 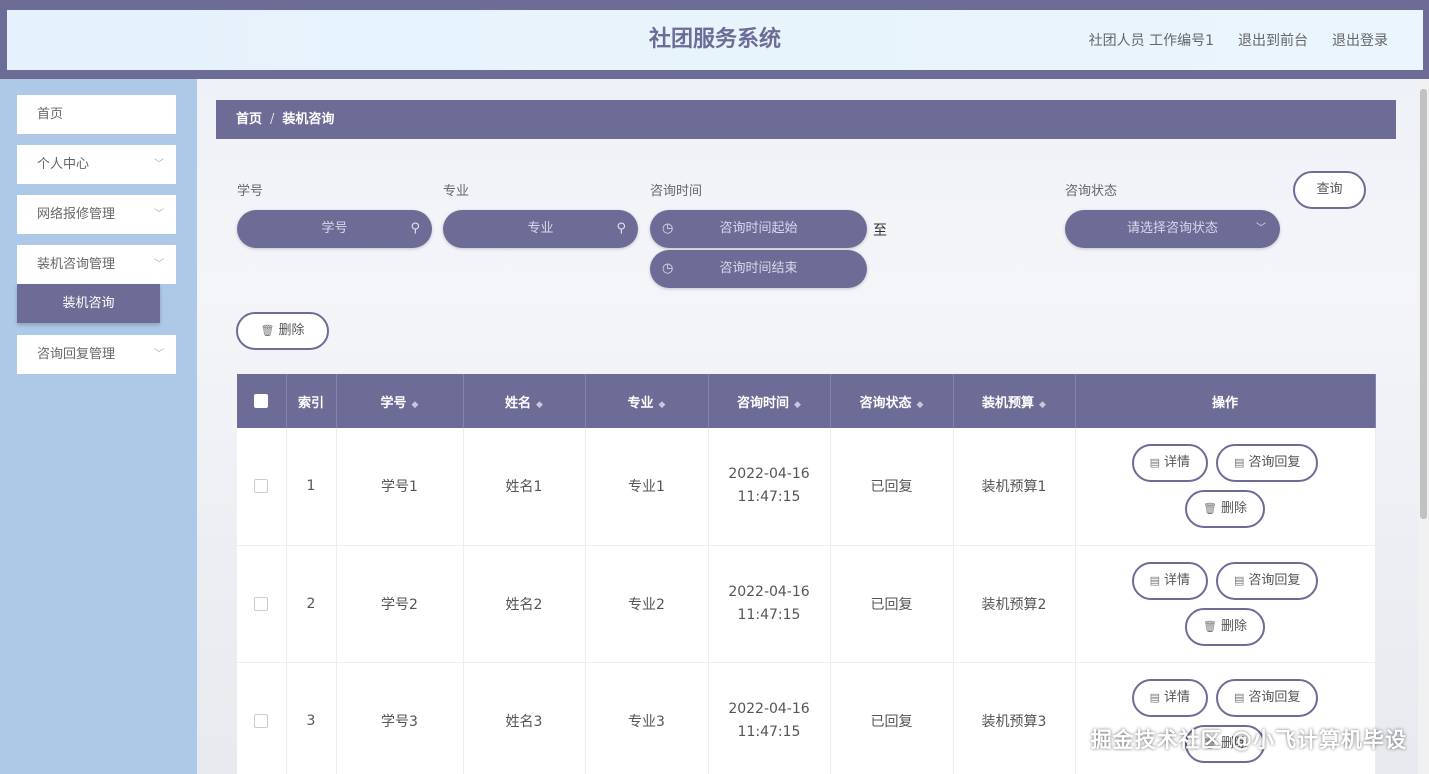 What do you see at coordinates (647, 487) in the screenshot?
I see `cell-major: 专业1` at bounding box center [647, 487].